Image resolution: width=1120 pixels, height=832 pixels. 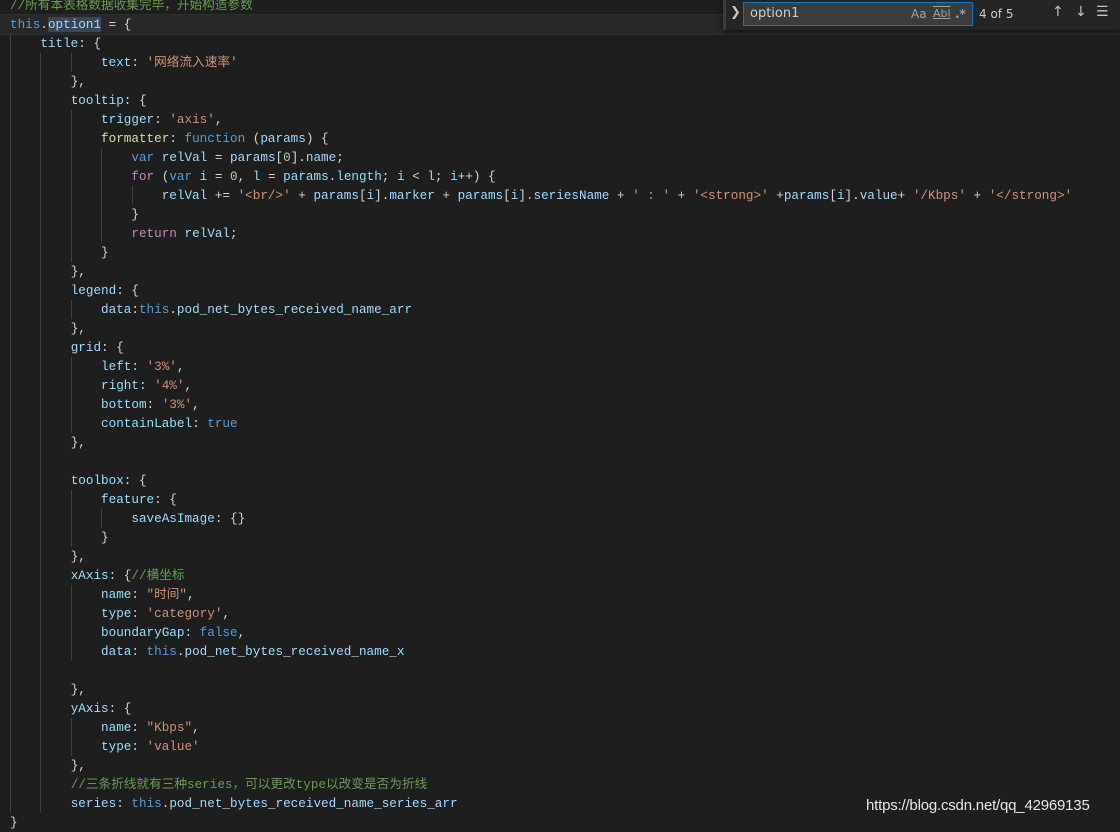 I want to click on code-line: left: '3%',, so click(x=560, y=366).